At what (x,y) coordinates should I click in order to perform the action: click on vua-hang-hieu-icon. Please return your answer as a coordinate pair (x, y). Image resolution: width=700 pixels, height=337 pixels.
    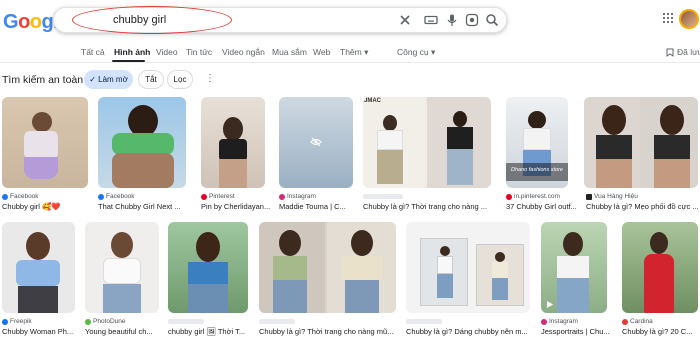
    Looking at the image, I should click on (589, 196).